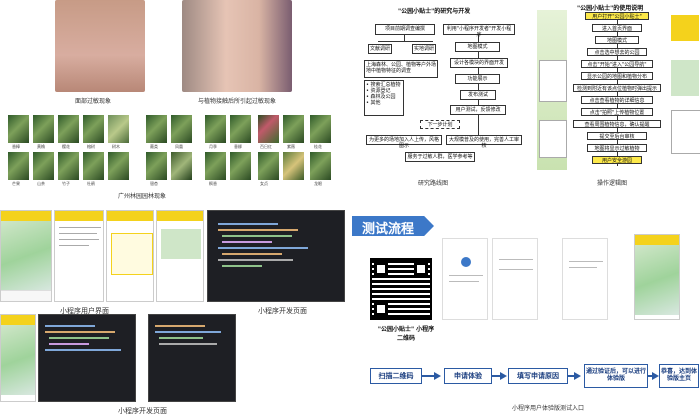 The width and height of the screenshot is (700, 417). What do you see at coordinates (406, 334) in the screenshot?
I see `qr-caption: "公园小贴士" 小程序 二维码` at bounding box center [406, 334].